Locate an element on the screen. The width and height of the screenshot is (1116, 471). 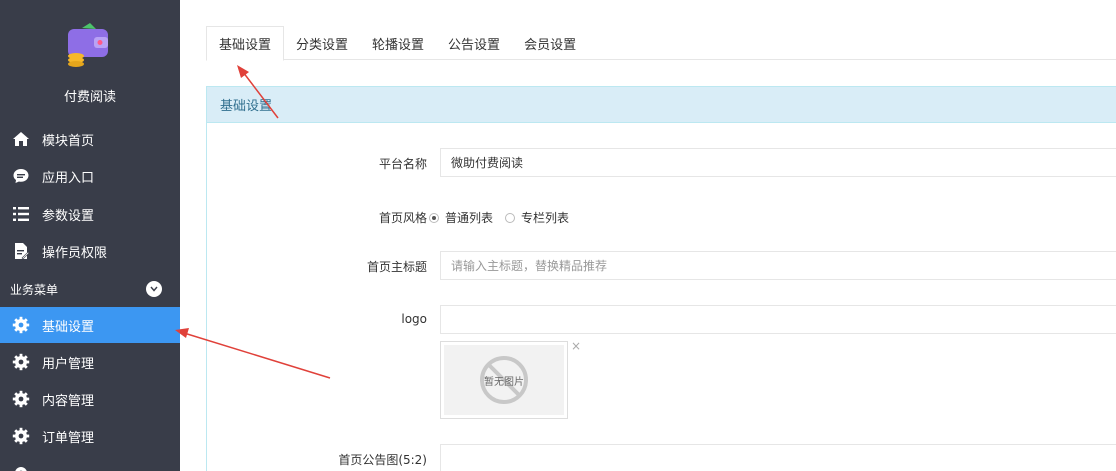
logo-thumbnail: 暂无图片 is located at coordinates (504, 380).